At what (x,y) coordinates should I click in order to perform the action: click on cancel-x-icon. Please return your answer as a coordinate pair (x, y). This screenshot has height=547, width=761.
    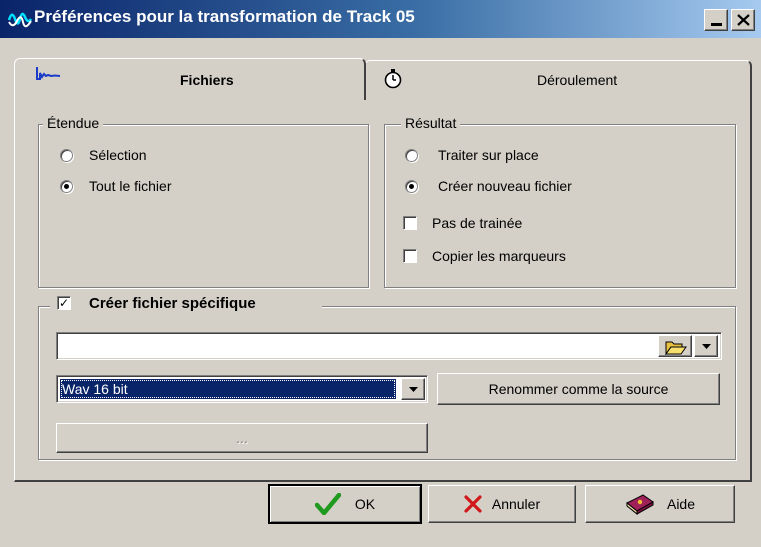
    Looking at the image, I should click on (473, 504).